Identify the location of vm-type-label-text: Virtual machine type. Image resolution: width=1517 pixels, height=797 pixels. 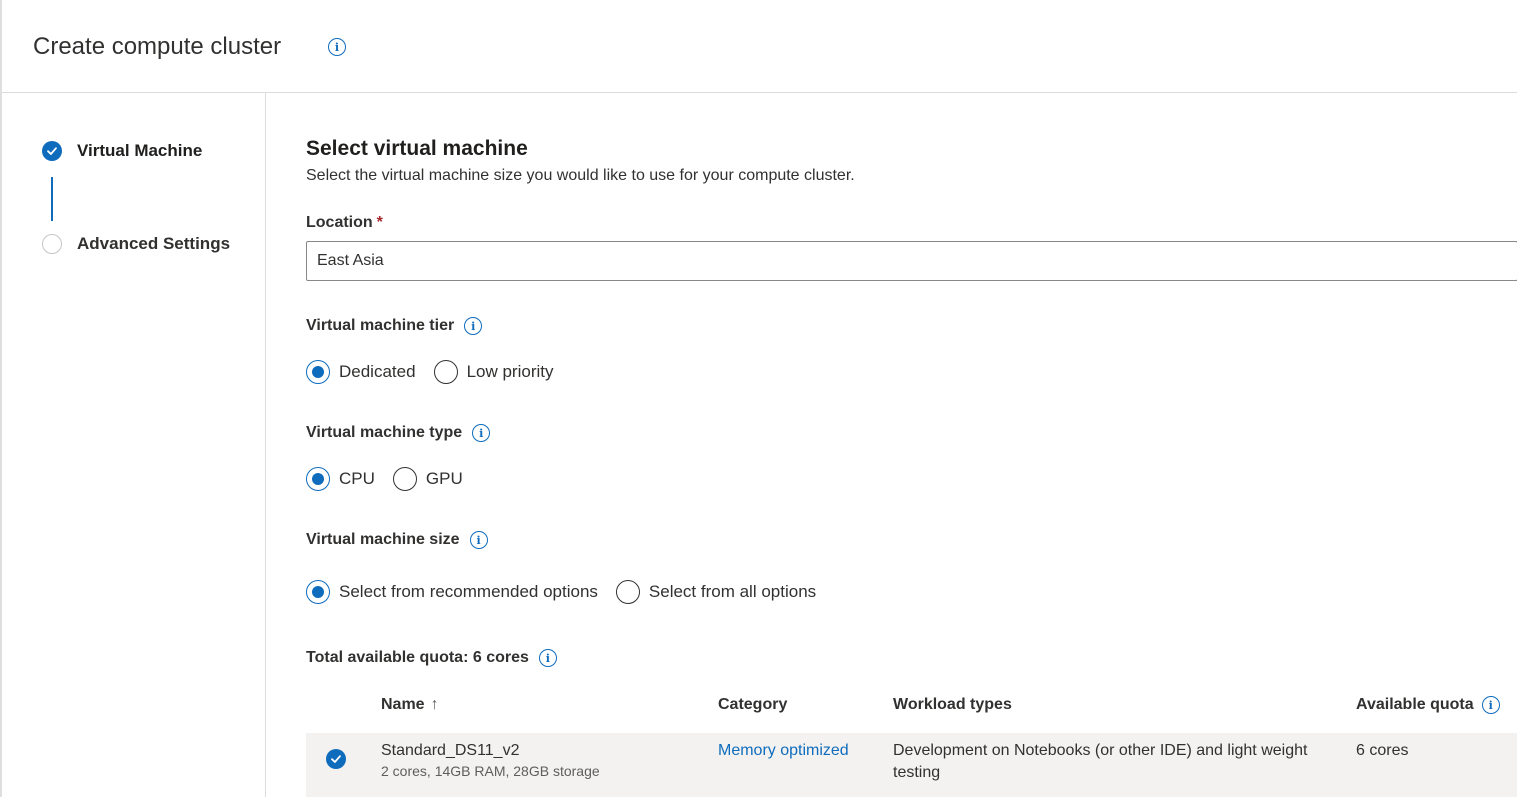
(384, 432).